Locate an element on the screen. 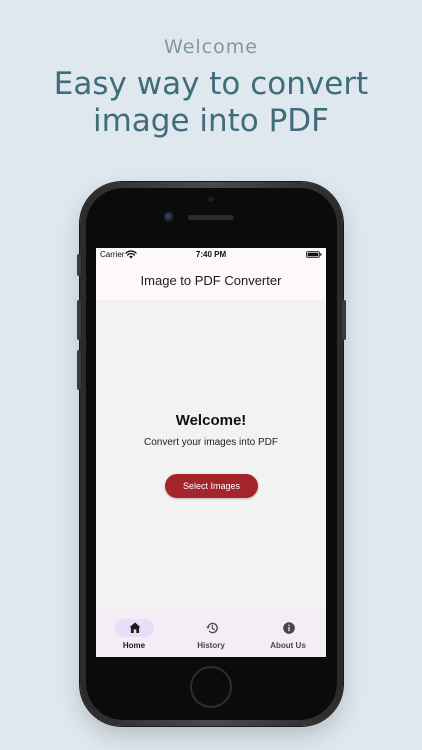 The height and width of the screenshot is (750, 422). promo-headline-line-2: image into PDF is located at coordinates (211, 121).